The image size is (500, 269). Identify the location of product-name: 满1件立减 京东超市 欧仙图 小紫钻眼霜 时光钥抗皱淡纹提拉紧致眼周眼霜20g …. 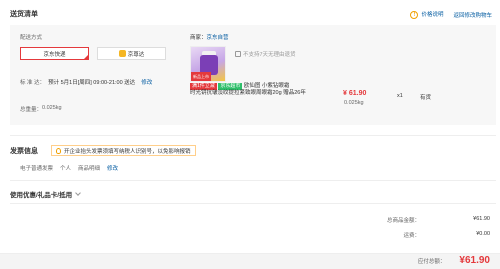
(265, 90).